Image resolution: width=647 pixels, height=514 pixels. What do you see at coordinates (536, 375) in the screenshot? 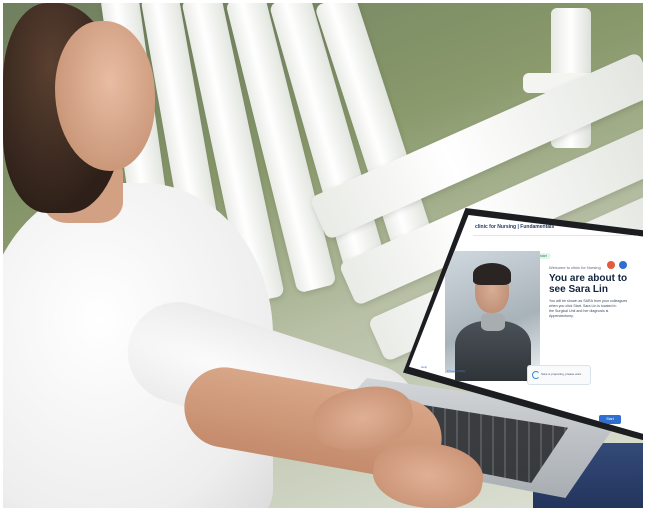
I see `loading-spinner-icon` at bounding box center [536, 375].